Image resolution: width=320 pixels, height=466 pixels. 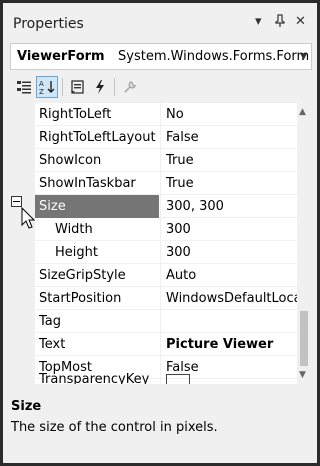 What do you see at coordinates (302, 112) in the screenshot?
I see `scroll-up-icon: ▲` at bounding box center [302, 112].